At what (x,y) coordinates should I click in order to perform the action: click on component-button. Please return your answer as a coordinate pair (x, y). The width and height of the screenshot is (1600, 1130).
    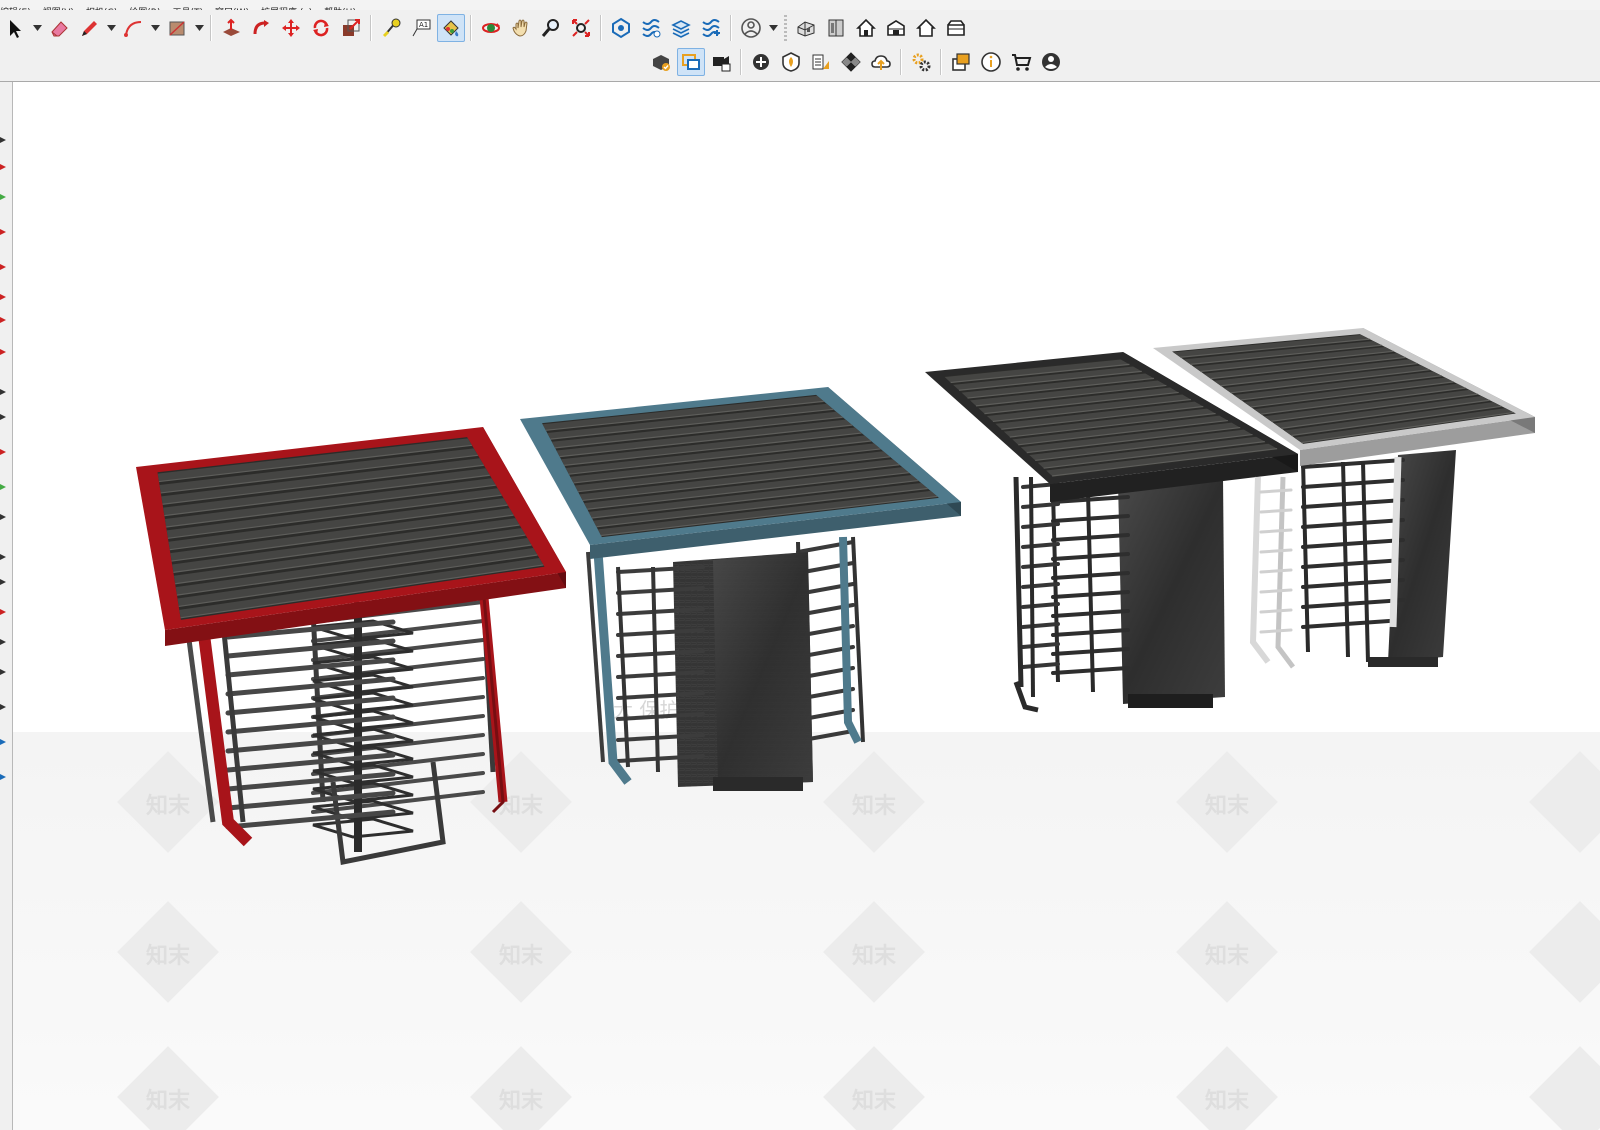
    Looking at the image, I should click on (661, 62).